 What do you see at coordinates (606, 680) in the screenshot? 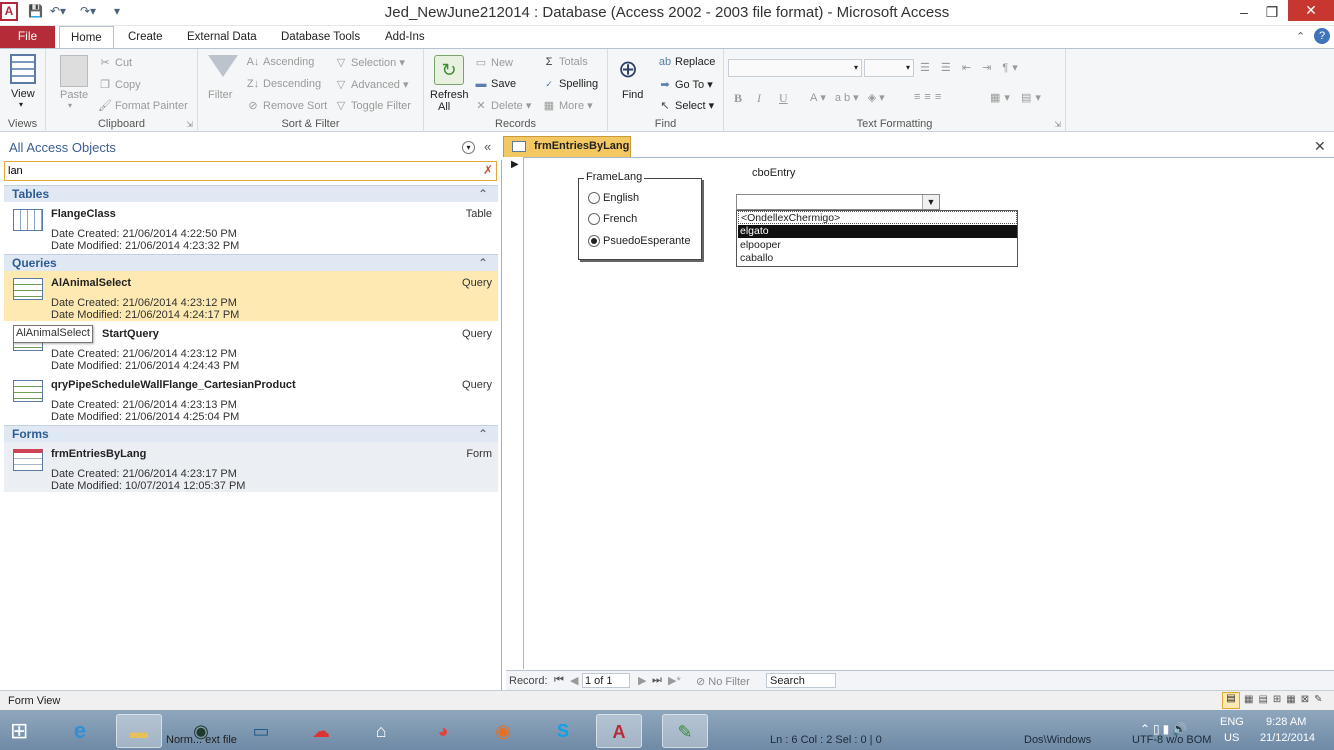
I see `current-record-field: 1 of 1` at bounding box center [606, 680].